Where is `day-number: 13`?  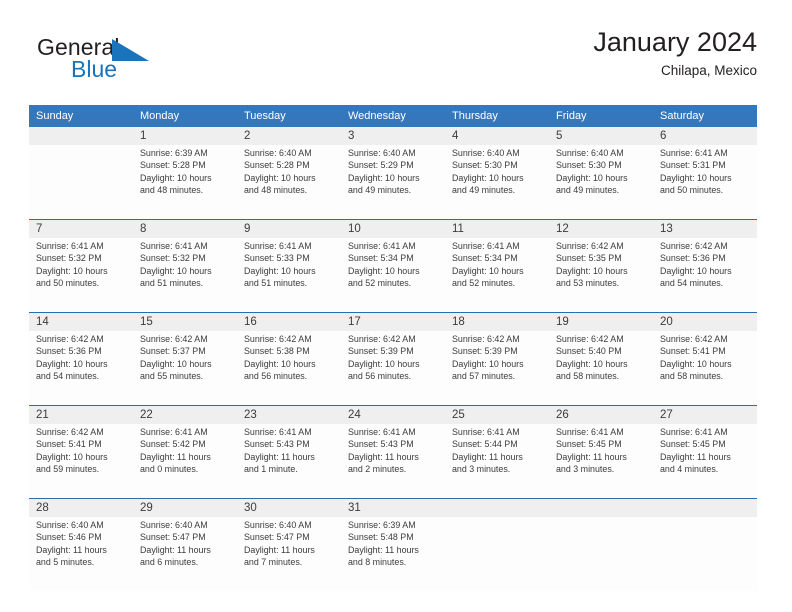 day-number: 13 is located at coordinates (705, 228).